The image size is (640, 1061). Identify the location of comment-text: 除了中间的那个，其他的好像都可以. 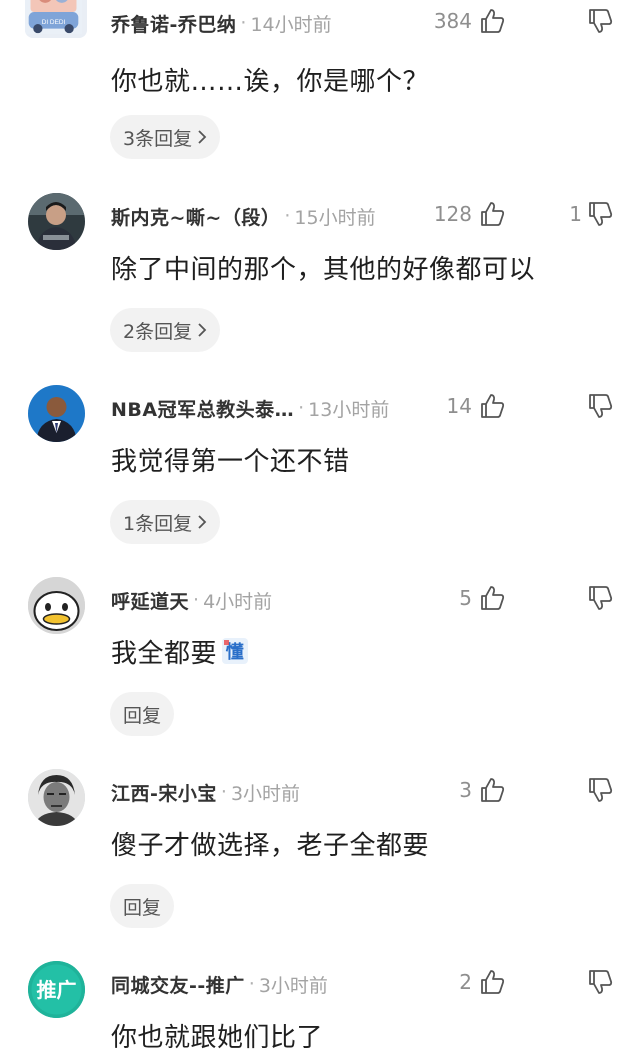
(323, 270).